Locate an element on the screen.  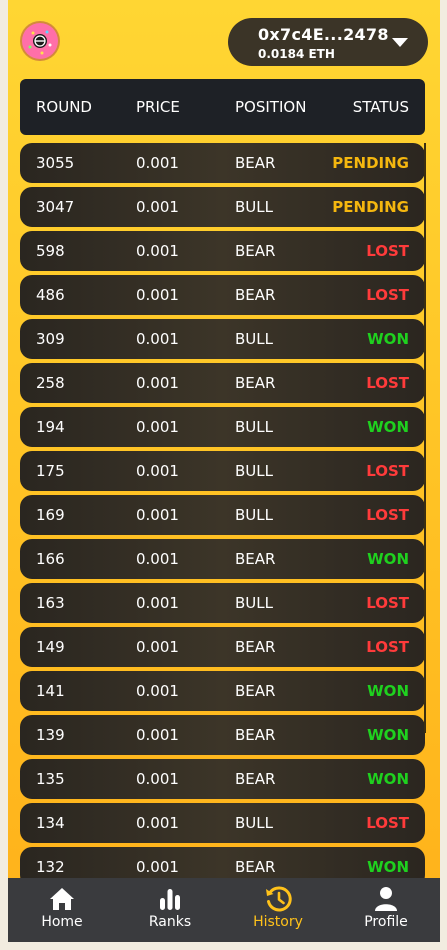
scrollbar is located at coordinates (425, 438).